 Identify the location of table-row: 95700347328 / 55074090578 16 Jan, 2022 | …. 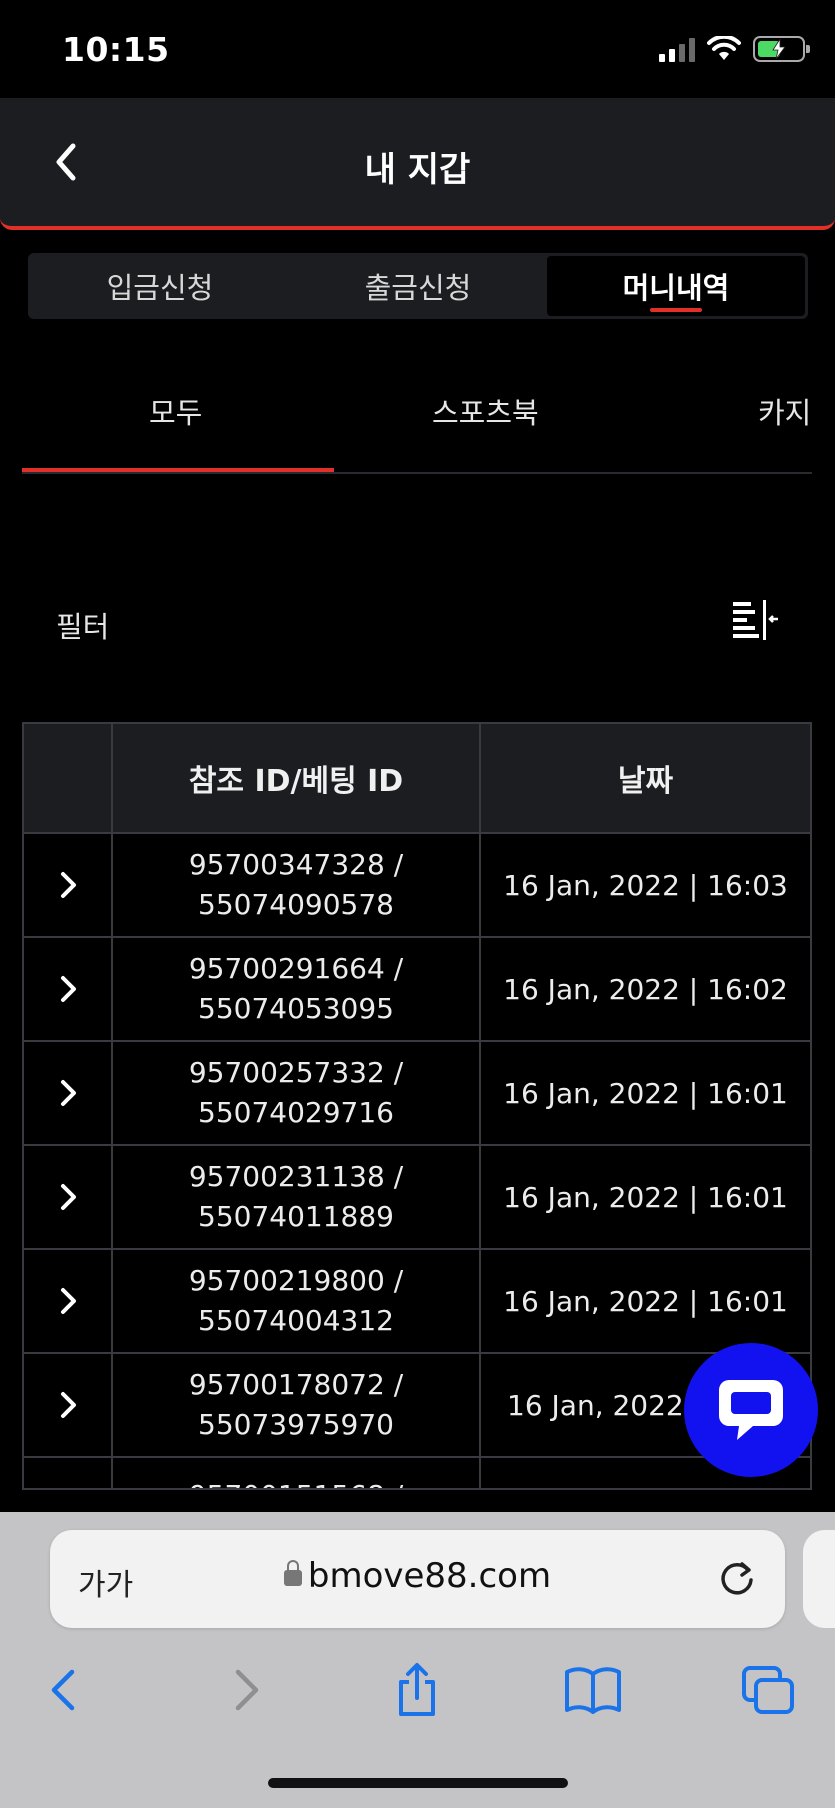
(417, 886).